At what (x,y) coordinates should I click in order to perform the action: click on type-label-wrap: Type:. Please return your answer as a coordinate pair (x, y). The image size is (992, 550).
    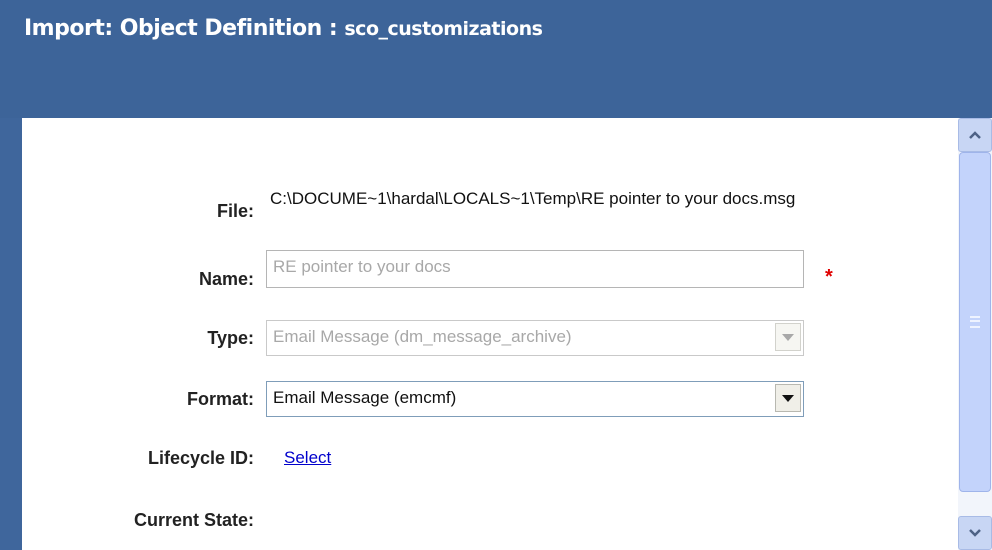
    Looking at the image, I should click on (138, 340).